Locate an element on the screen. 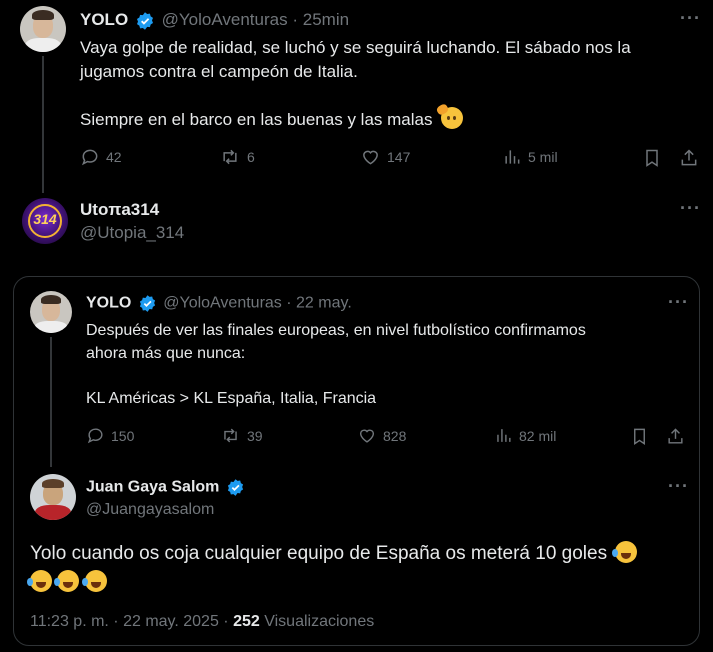 The width and height of the screenshot is (713, 652). quoted-reply-action: 150 is located at coordinates (110, 435).